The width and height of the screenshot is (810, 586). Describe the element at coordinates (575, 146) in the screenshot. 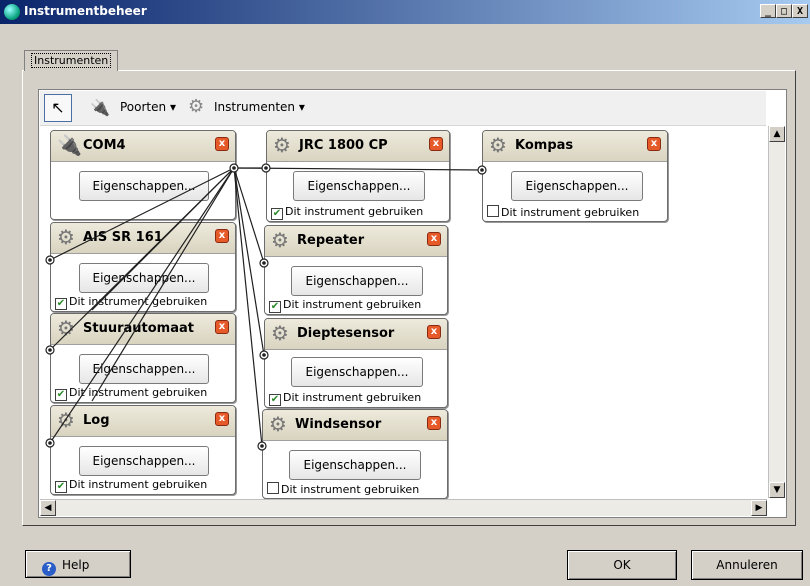

I see `node-header: ⚙ Kompas x` at that location.